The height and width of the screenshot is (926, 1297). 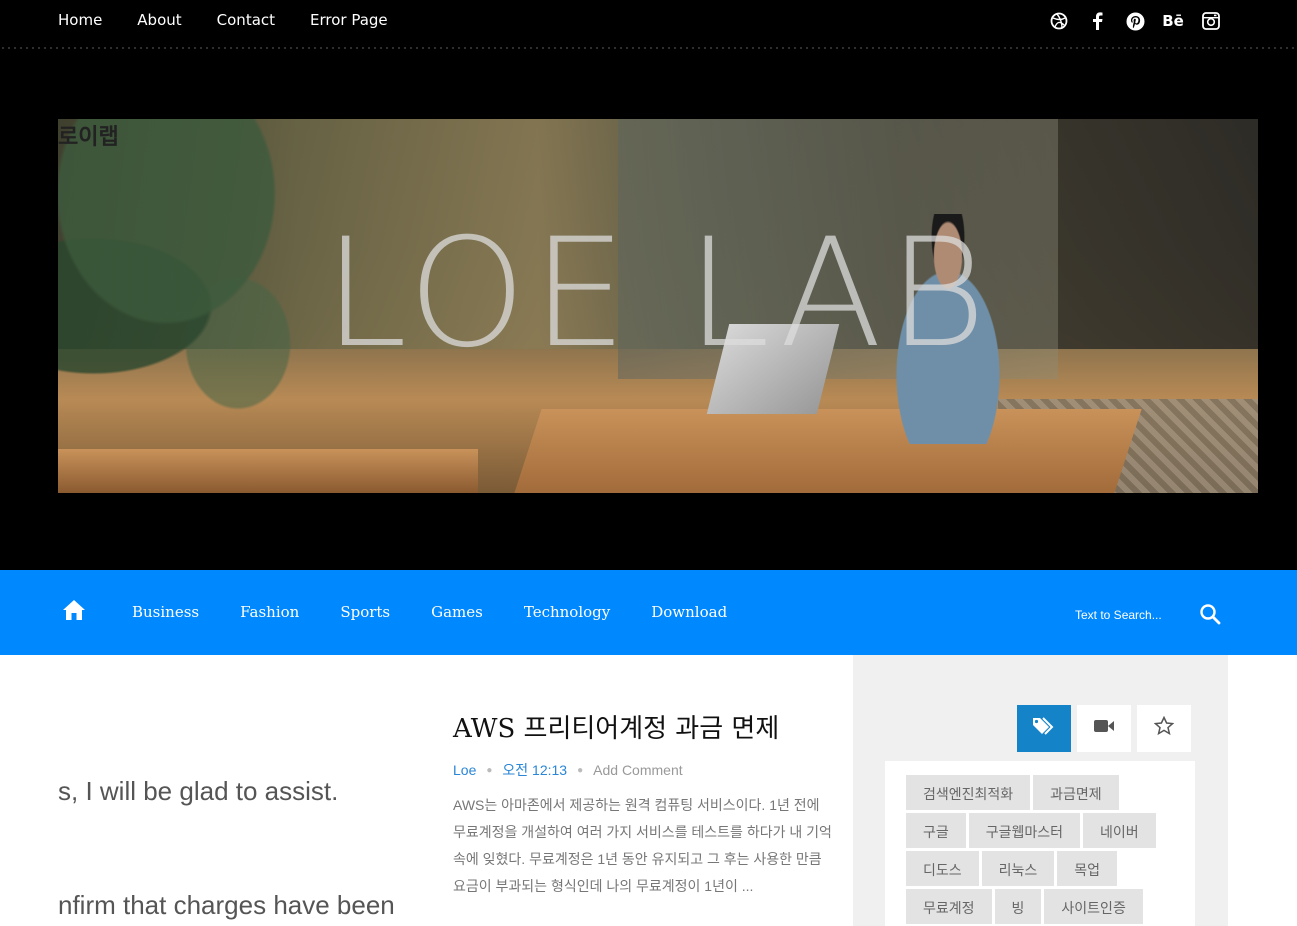 I want to click on post-author: Loe, so click(x=464, y=770).